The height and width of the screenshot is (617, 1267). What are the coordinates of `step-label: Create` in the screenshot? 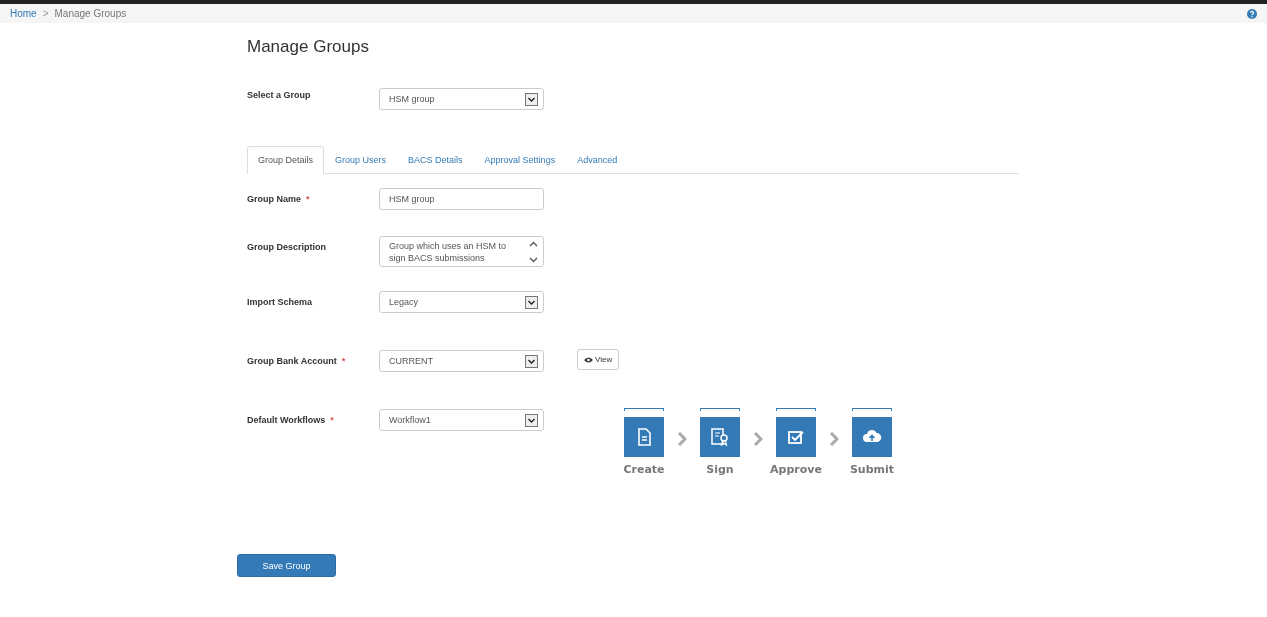 It's located at (644, 469).